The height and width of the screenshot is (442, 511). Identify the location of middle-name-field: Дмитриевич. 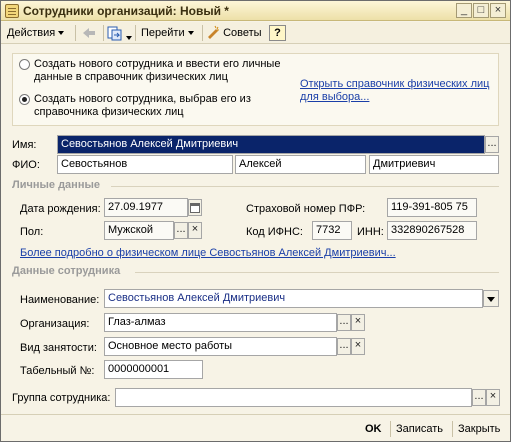
(434, 164).